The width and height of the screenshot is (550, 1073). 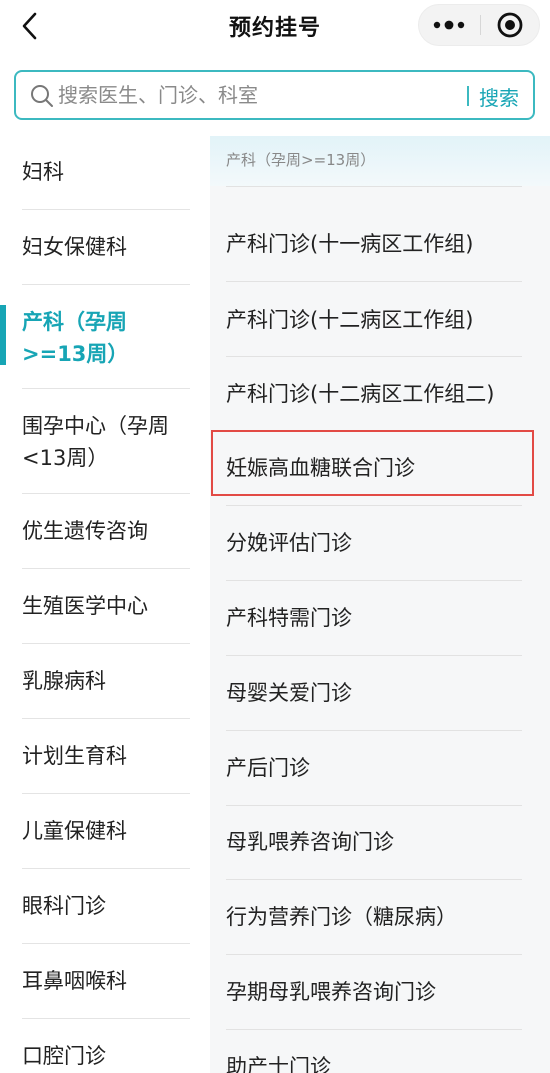 I want to click on mini-program-capsule, so click(x=479, y=25).